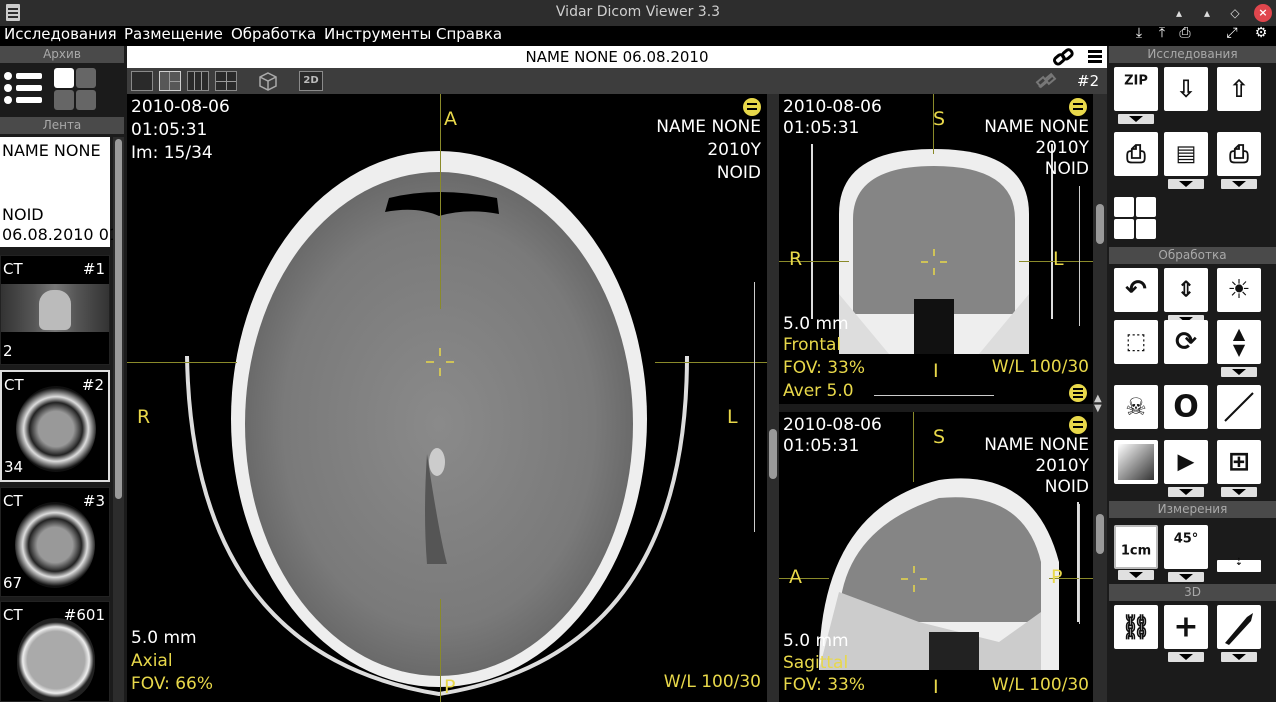 The width and height of the screenshot is (1276, 702). What do you see at coordinates (773, 454) in the screenshot?
I see `axial-scrollbar-thumb` at bounding box center [773, 454].